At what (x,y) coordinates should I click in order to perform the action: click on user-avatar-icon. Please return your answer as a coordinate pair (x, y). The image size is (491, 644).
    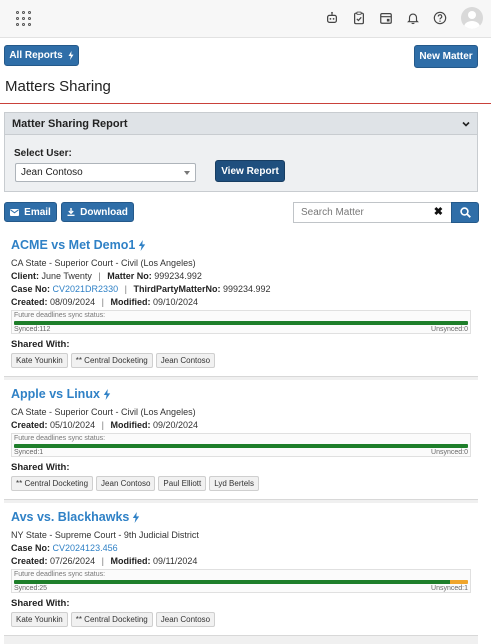
    Looking at the image, I should click on (472, 18).